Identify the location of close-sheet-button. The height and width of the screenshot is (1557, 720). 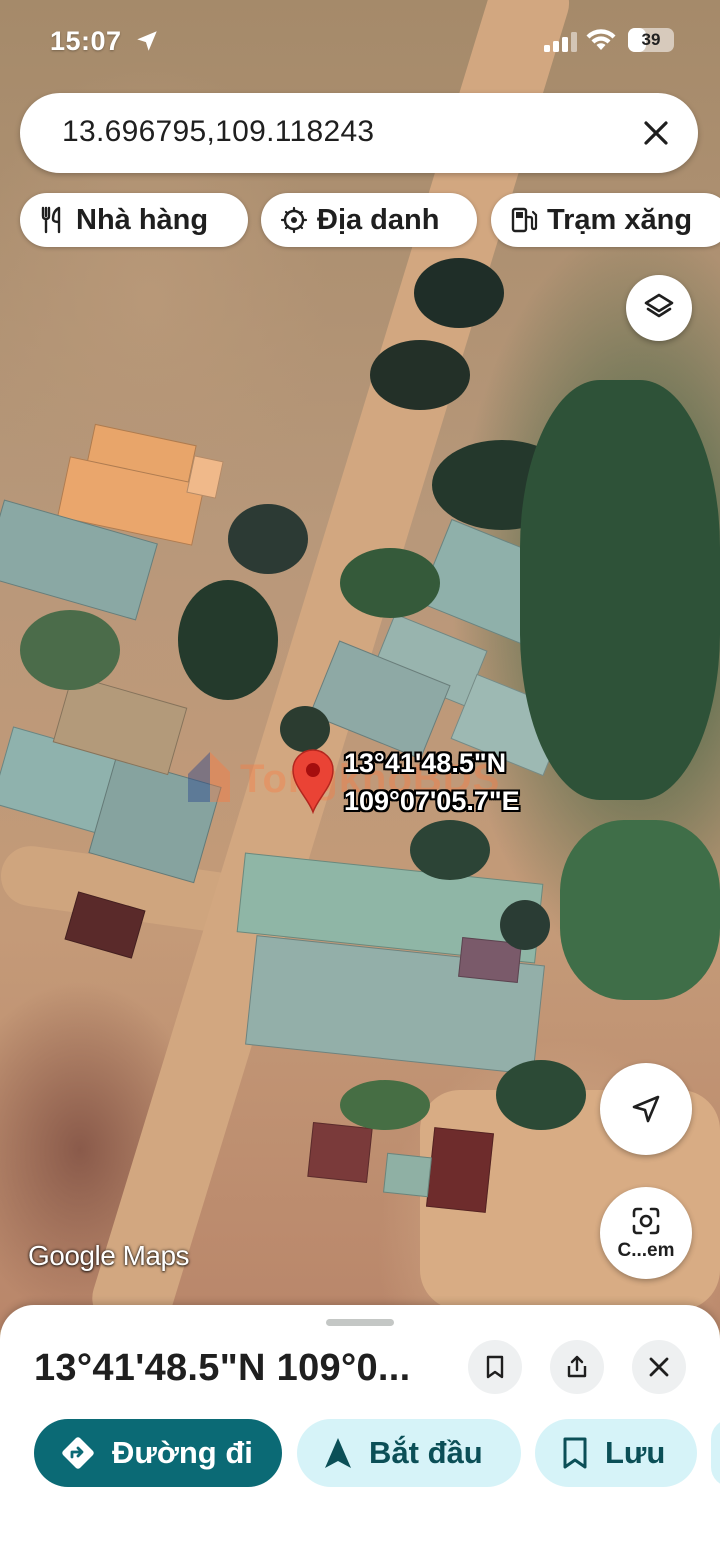
(659, 1367).